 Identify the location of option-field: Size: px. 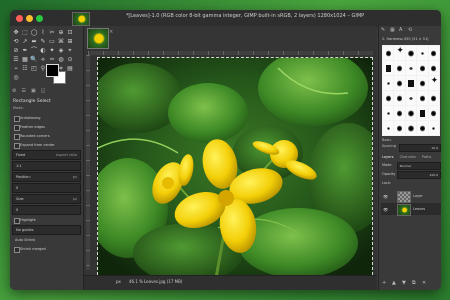
(46, 199).